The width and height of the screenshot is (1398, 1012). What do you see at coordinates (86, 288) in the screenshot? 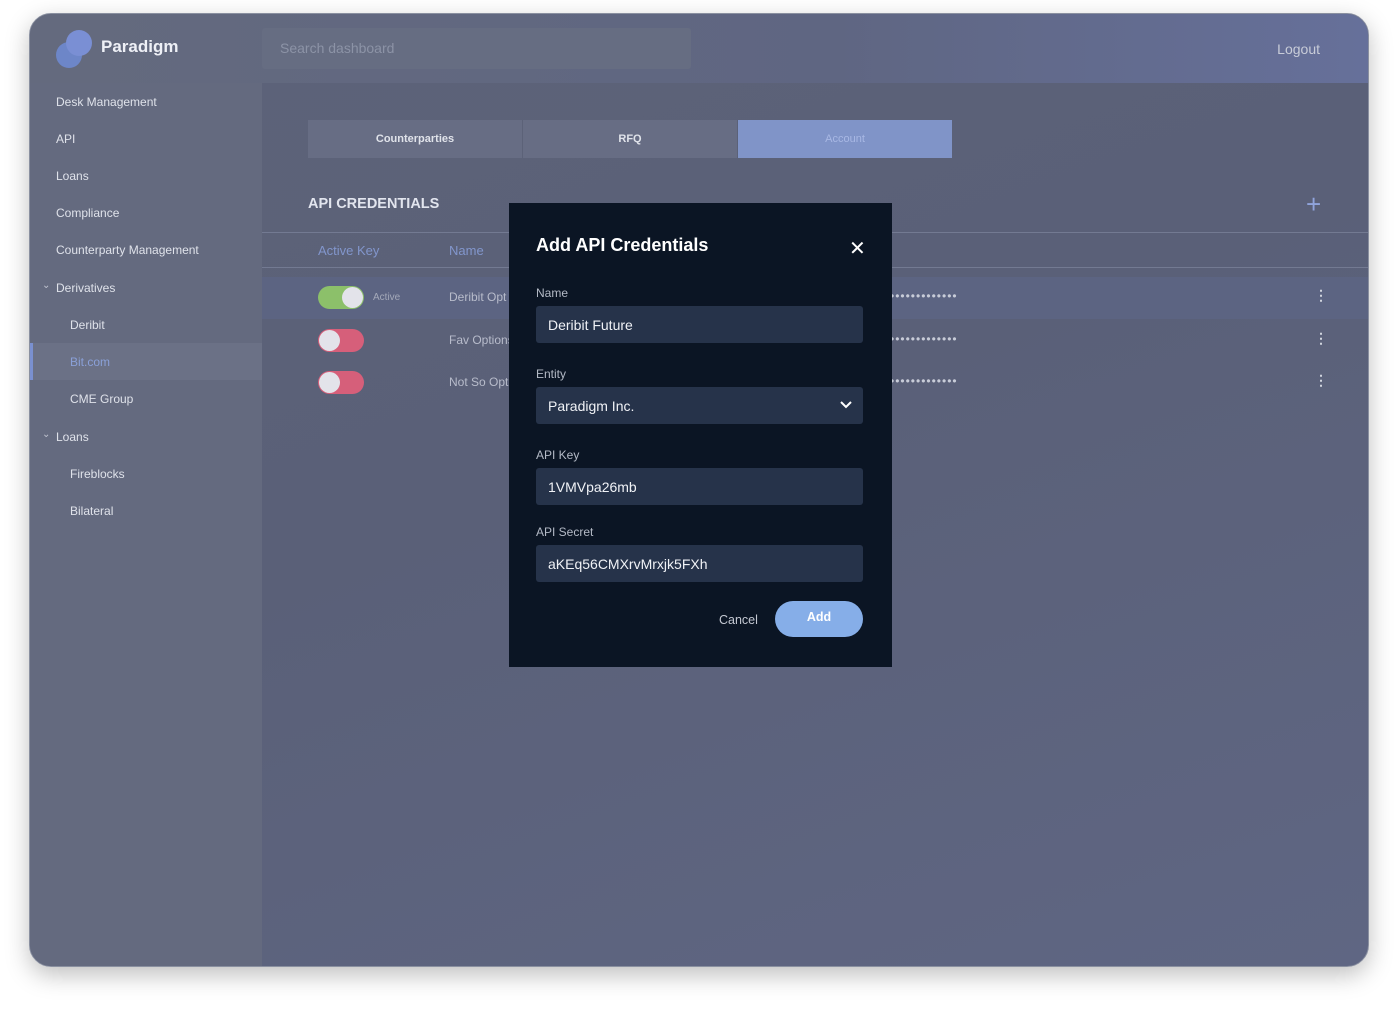
I see `sidebar-item-label: Derivatives` at bounding box center [86, 288].